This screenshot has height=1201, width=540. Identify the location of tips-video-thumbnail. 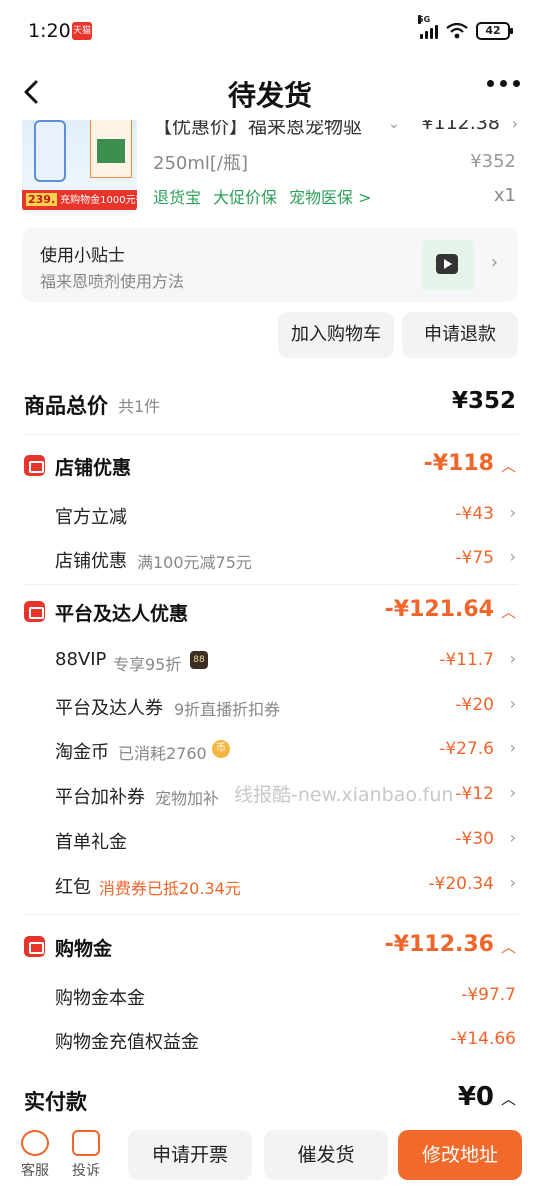
(448, 265).